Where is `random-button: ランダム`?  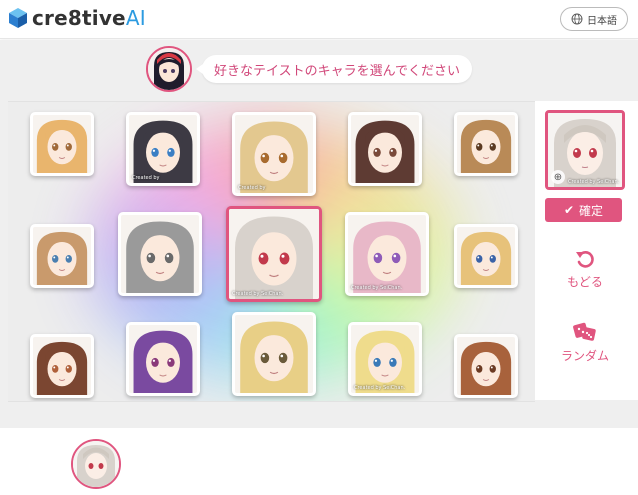 random-button: ランダム is located at coordinates (585, 342).